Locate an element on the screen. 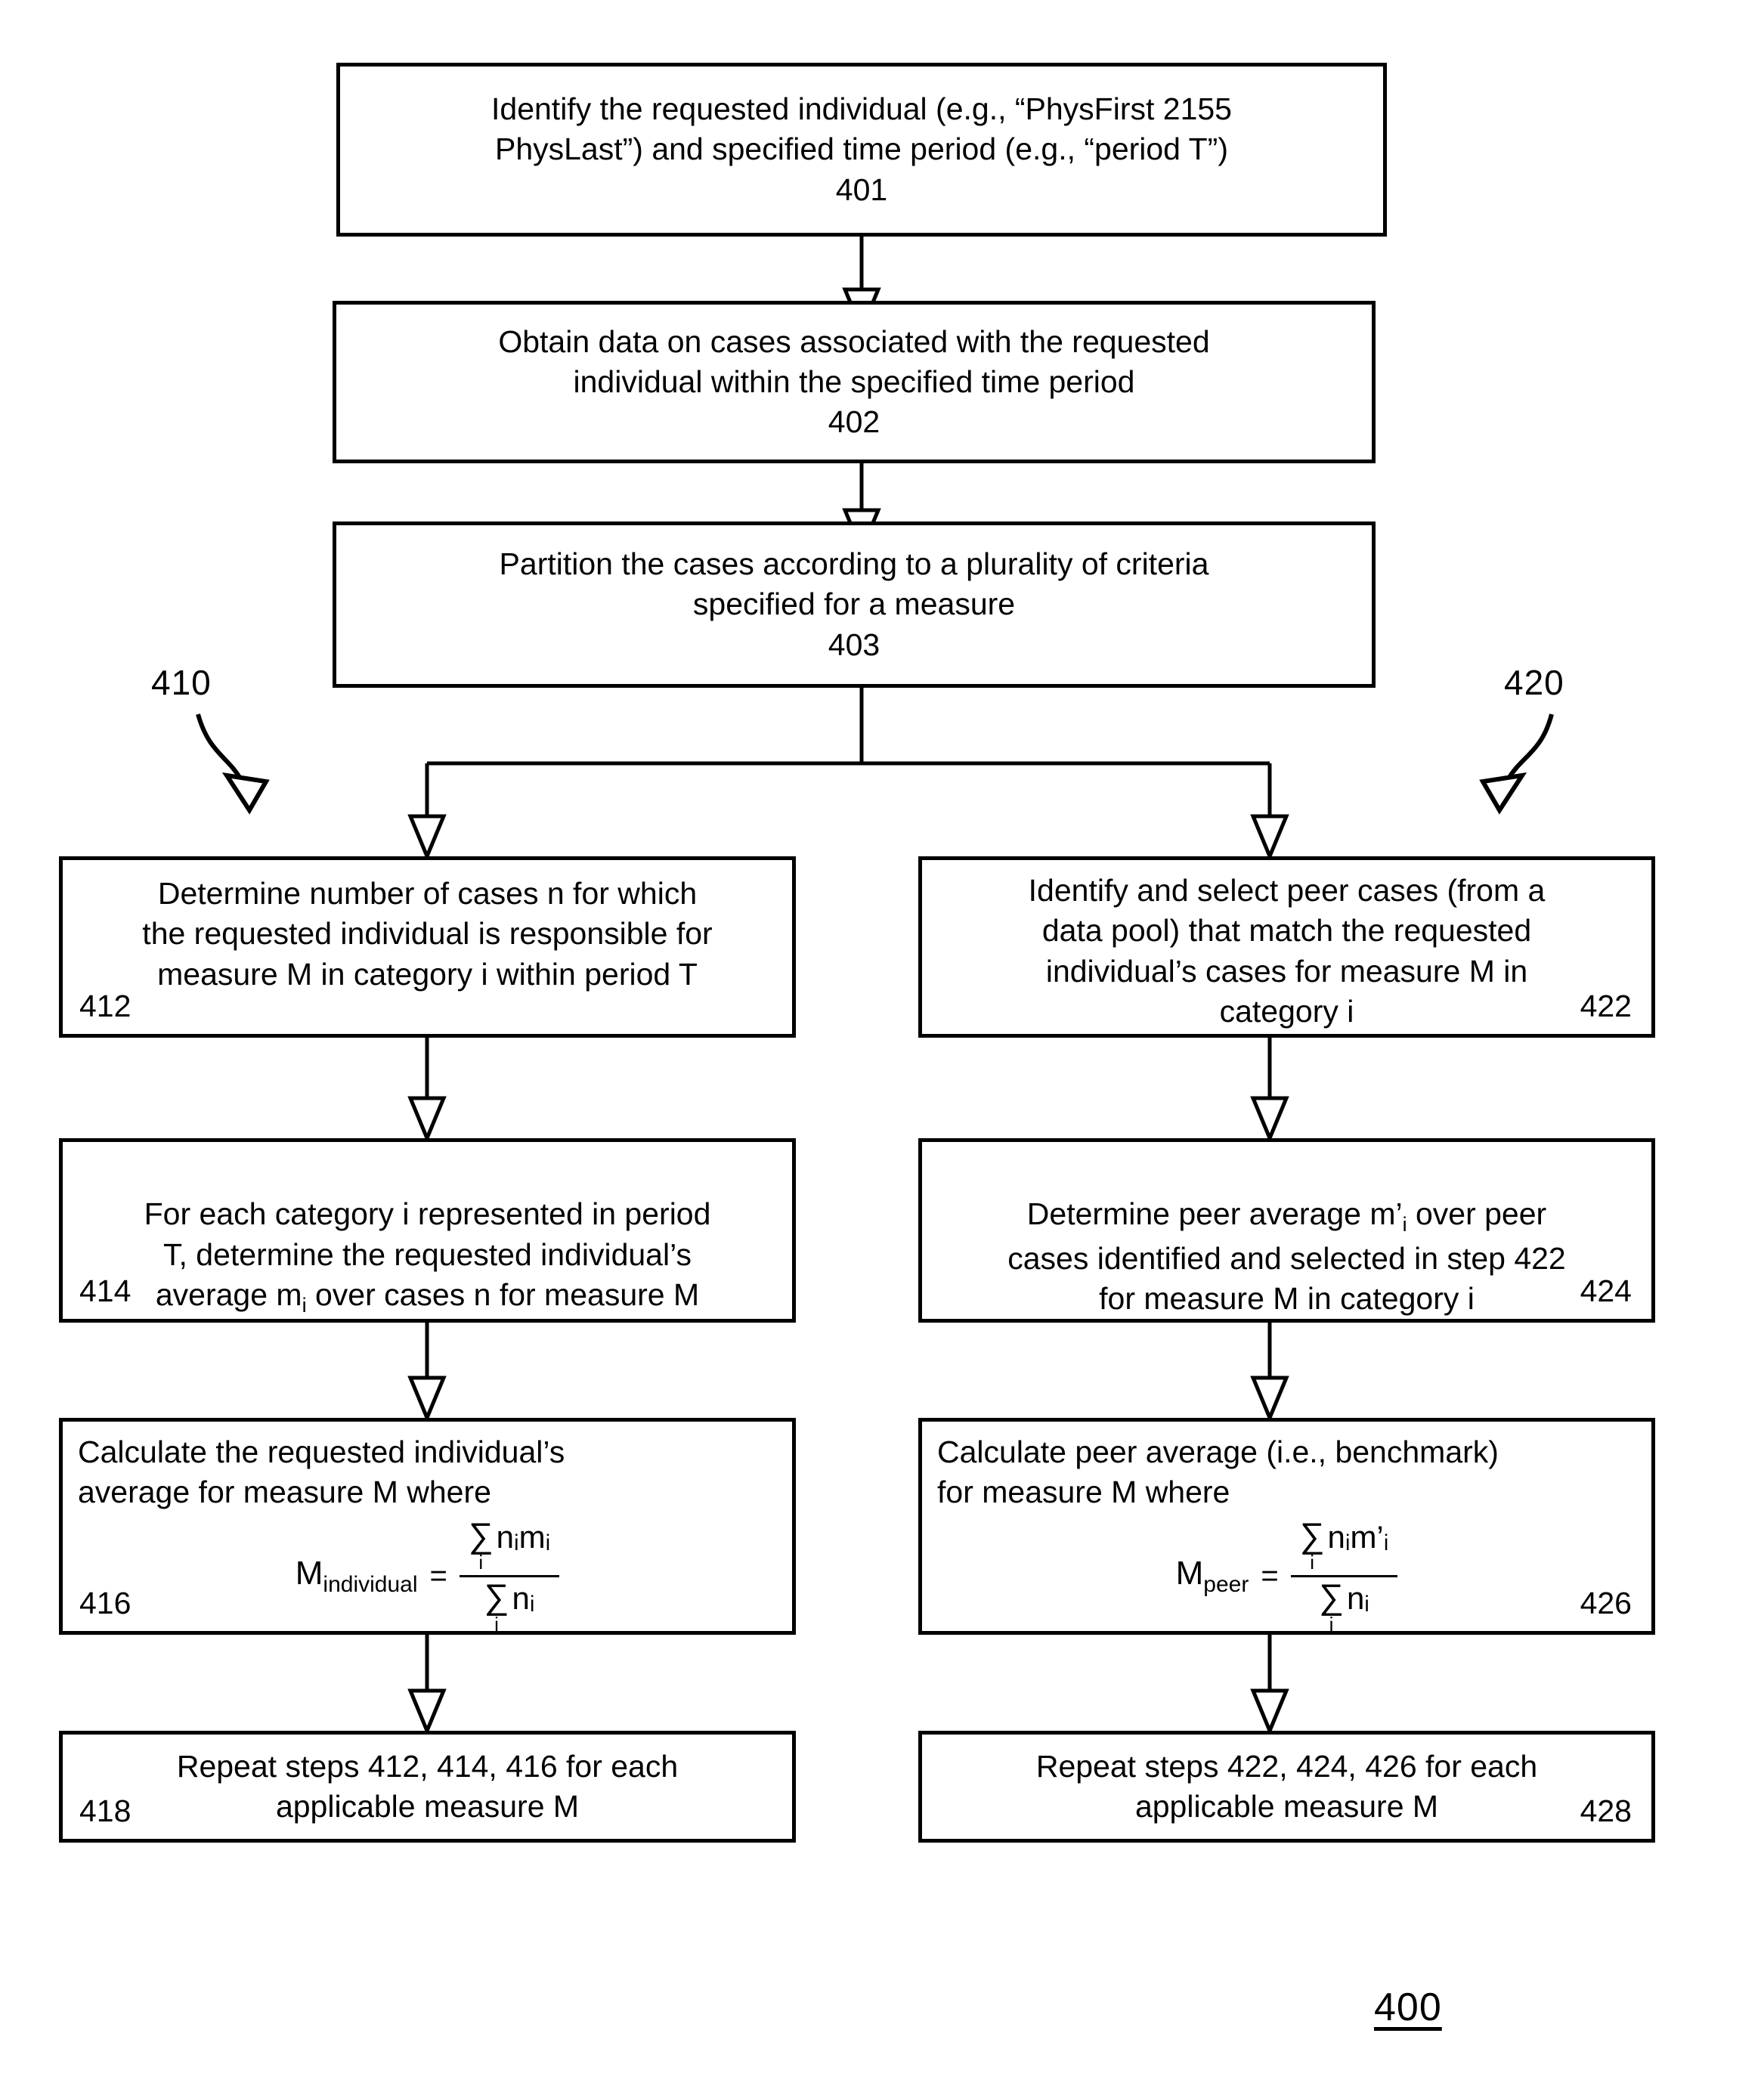 Image resolution: width=1764 pixels, height=2089 pixels. formula-426-numerator-term: nᵢm’ᵢ is located at coordinates (1358, 1536).